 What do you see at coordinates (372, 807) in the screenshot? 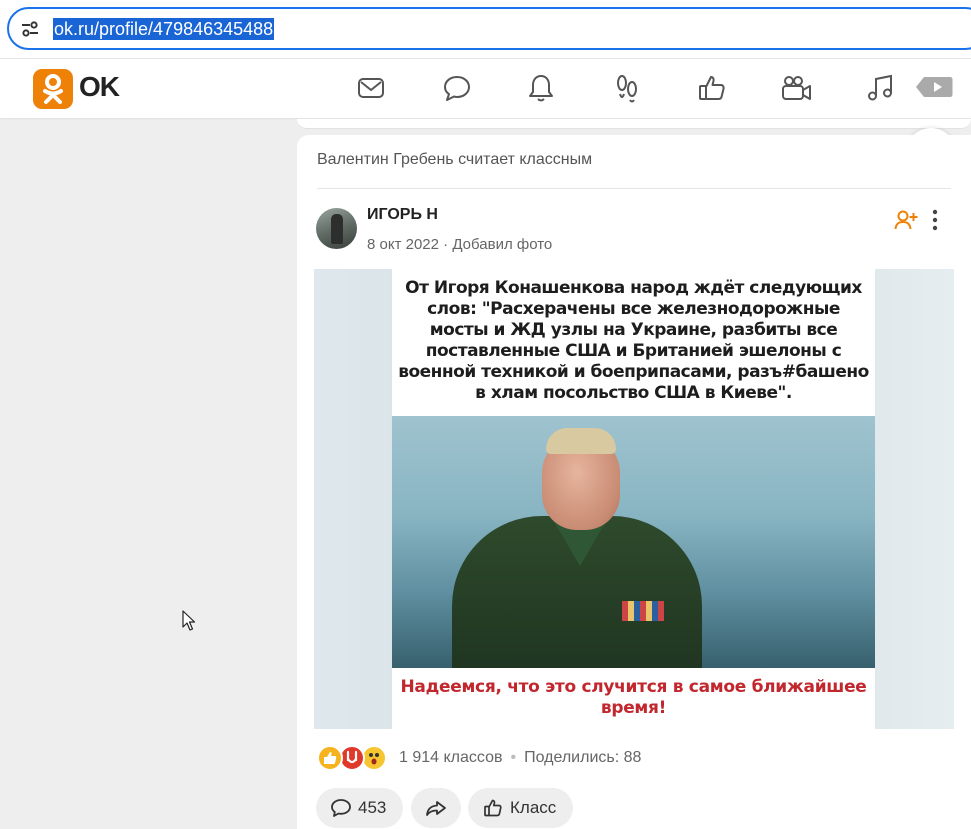
I see `comments-count: 453` at bounding box center [372, 807].